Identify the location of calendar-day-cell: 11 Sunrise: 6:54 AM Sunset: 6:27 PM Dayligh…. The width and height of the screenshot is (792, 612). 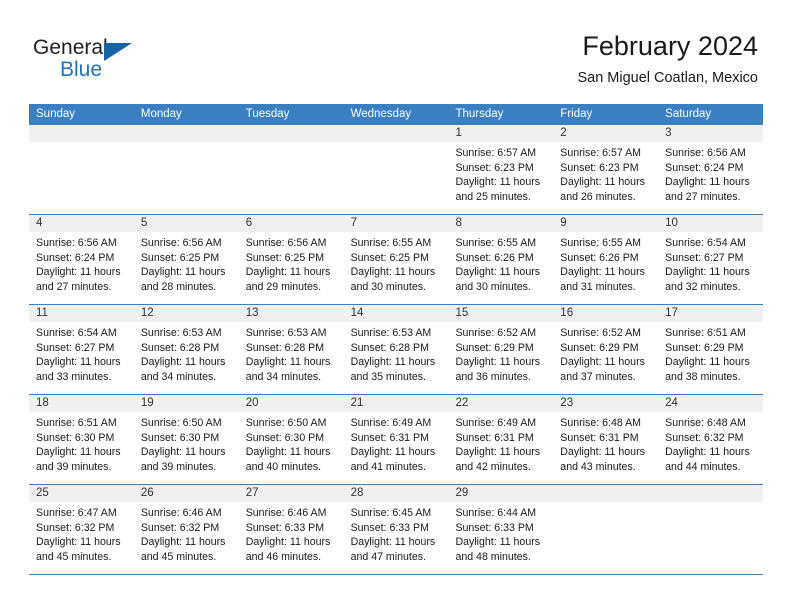
(81, 349).